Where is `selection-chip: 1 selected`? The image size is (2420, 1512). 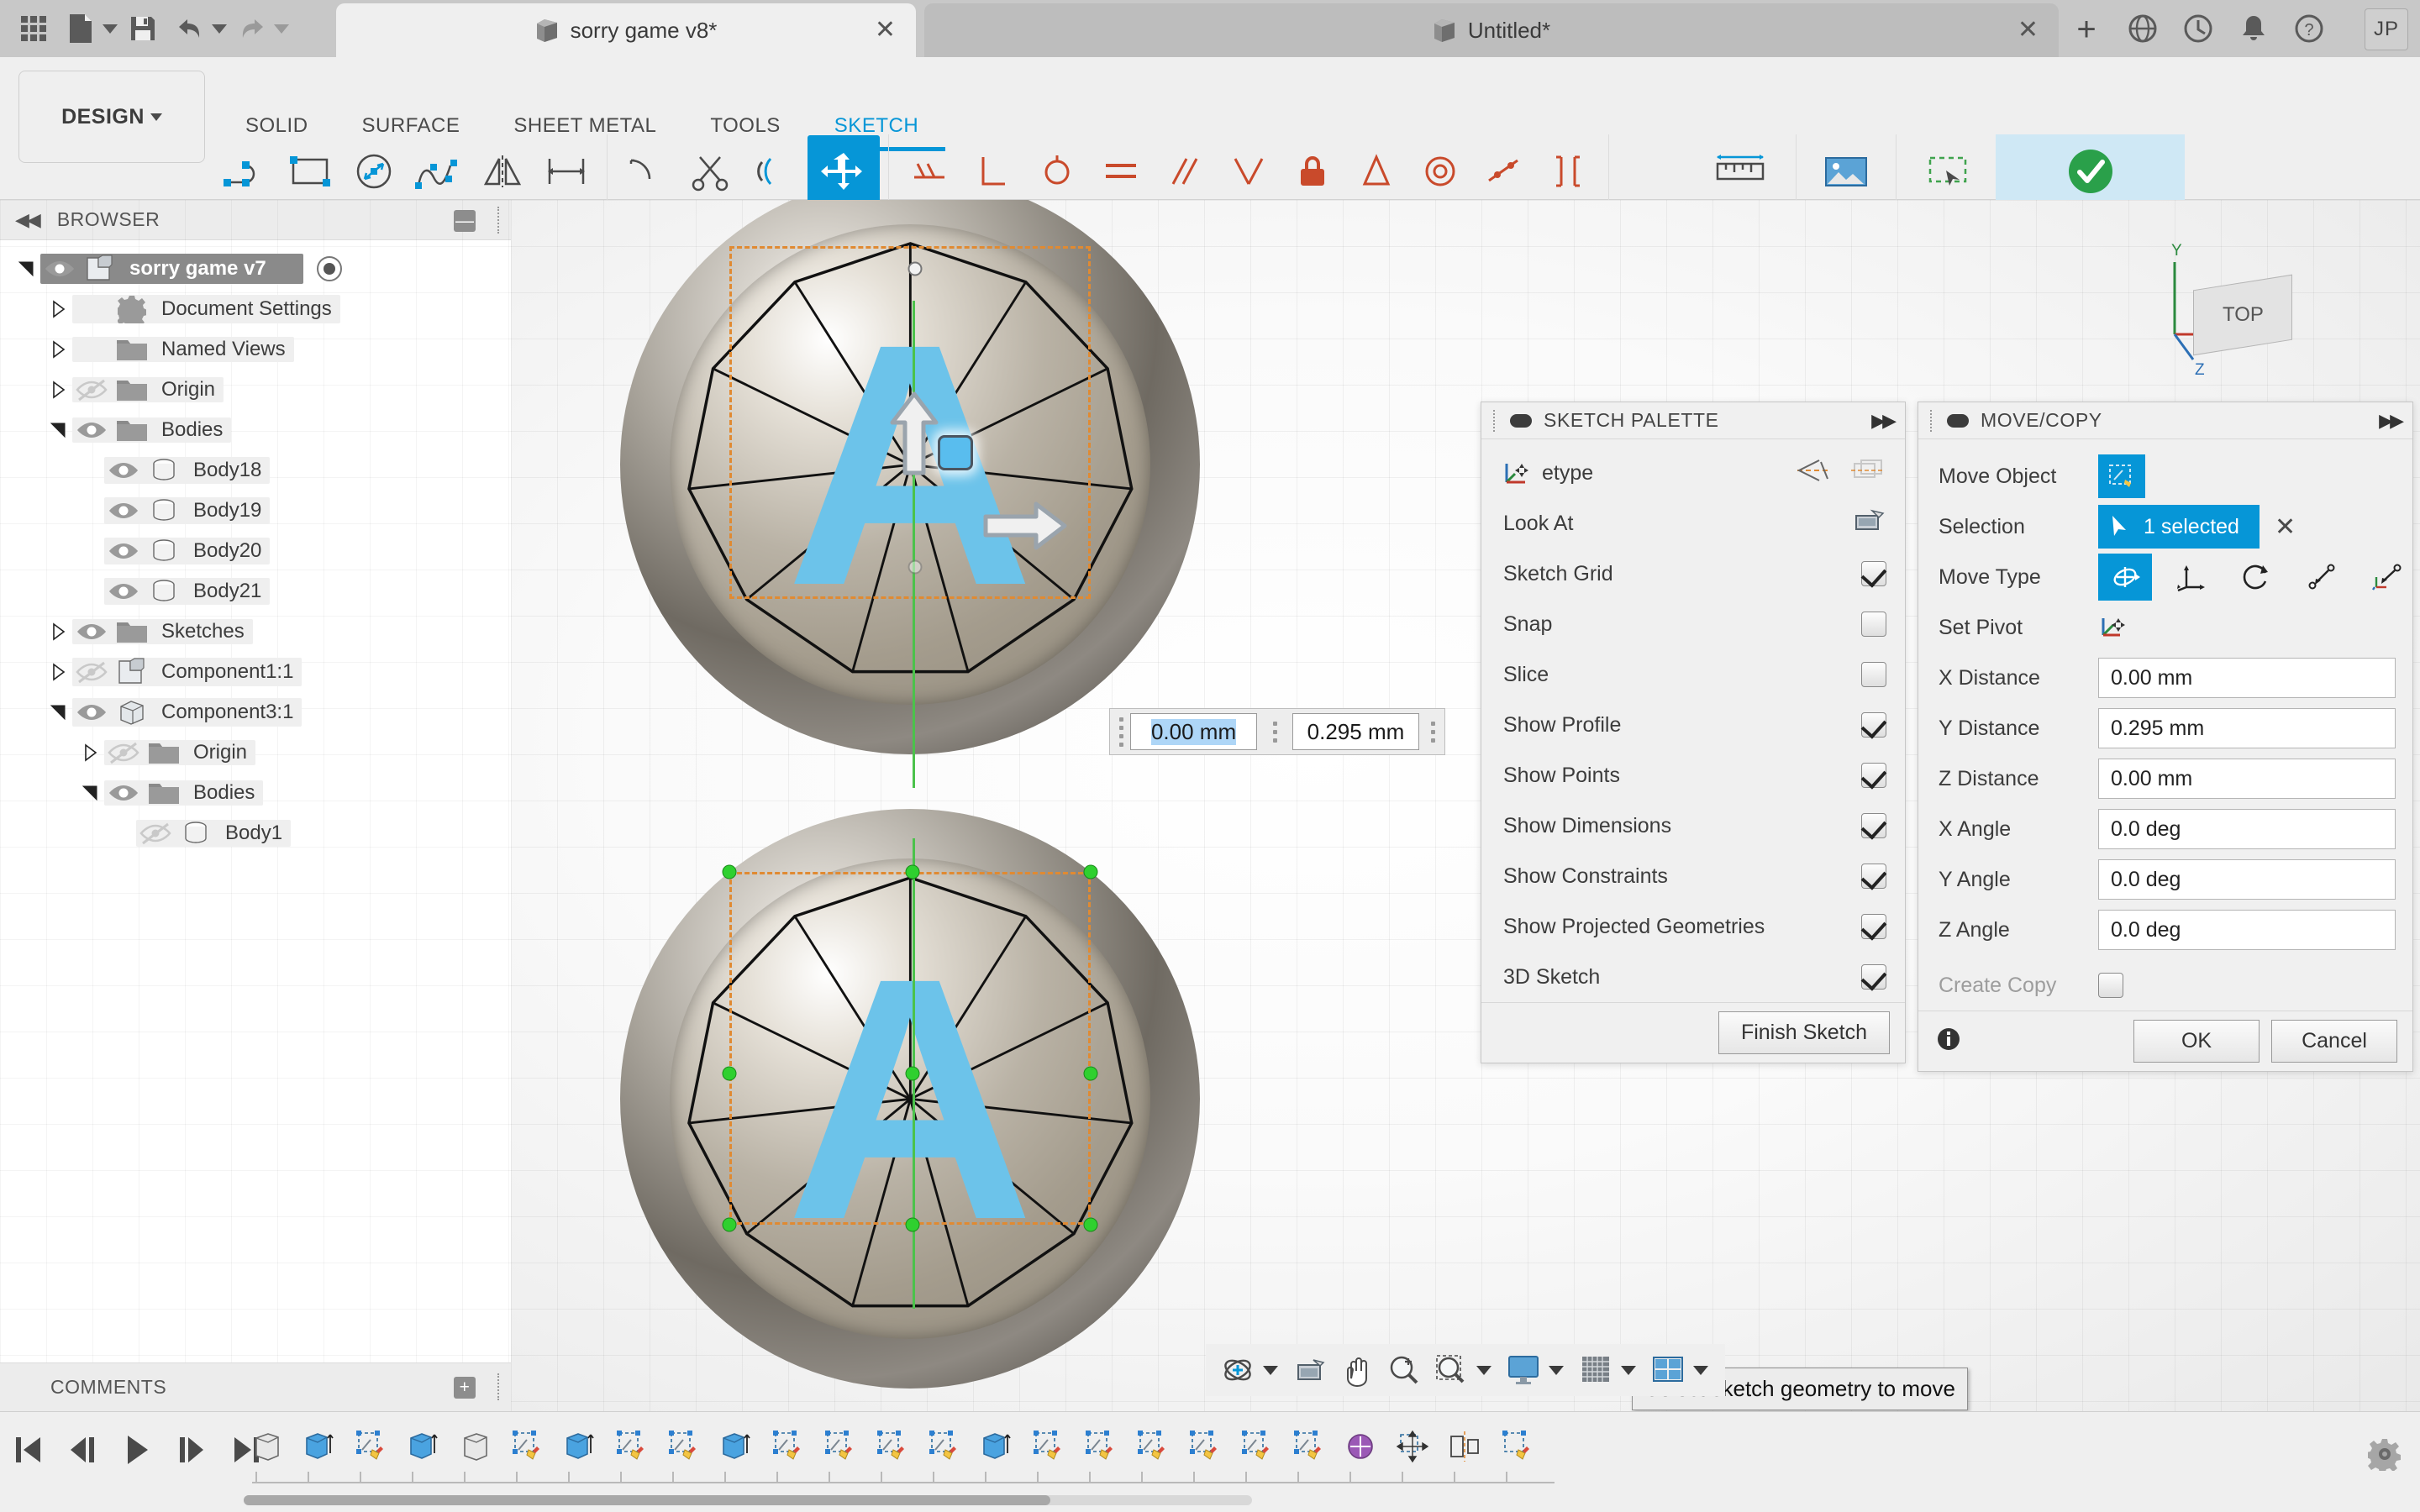
selection-chip: 1 selected is located at coordinates (2179, 527).